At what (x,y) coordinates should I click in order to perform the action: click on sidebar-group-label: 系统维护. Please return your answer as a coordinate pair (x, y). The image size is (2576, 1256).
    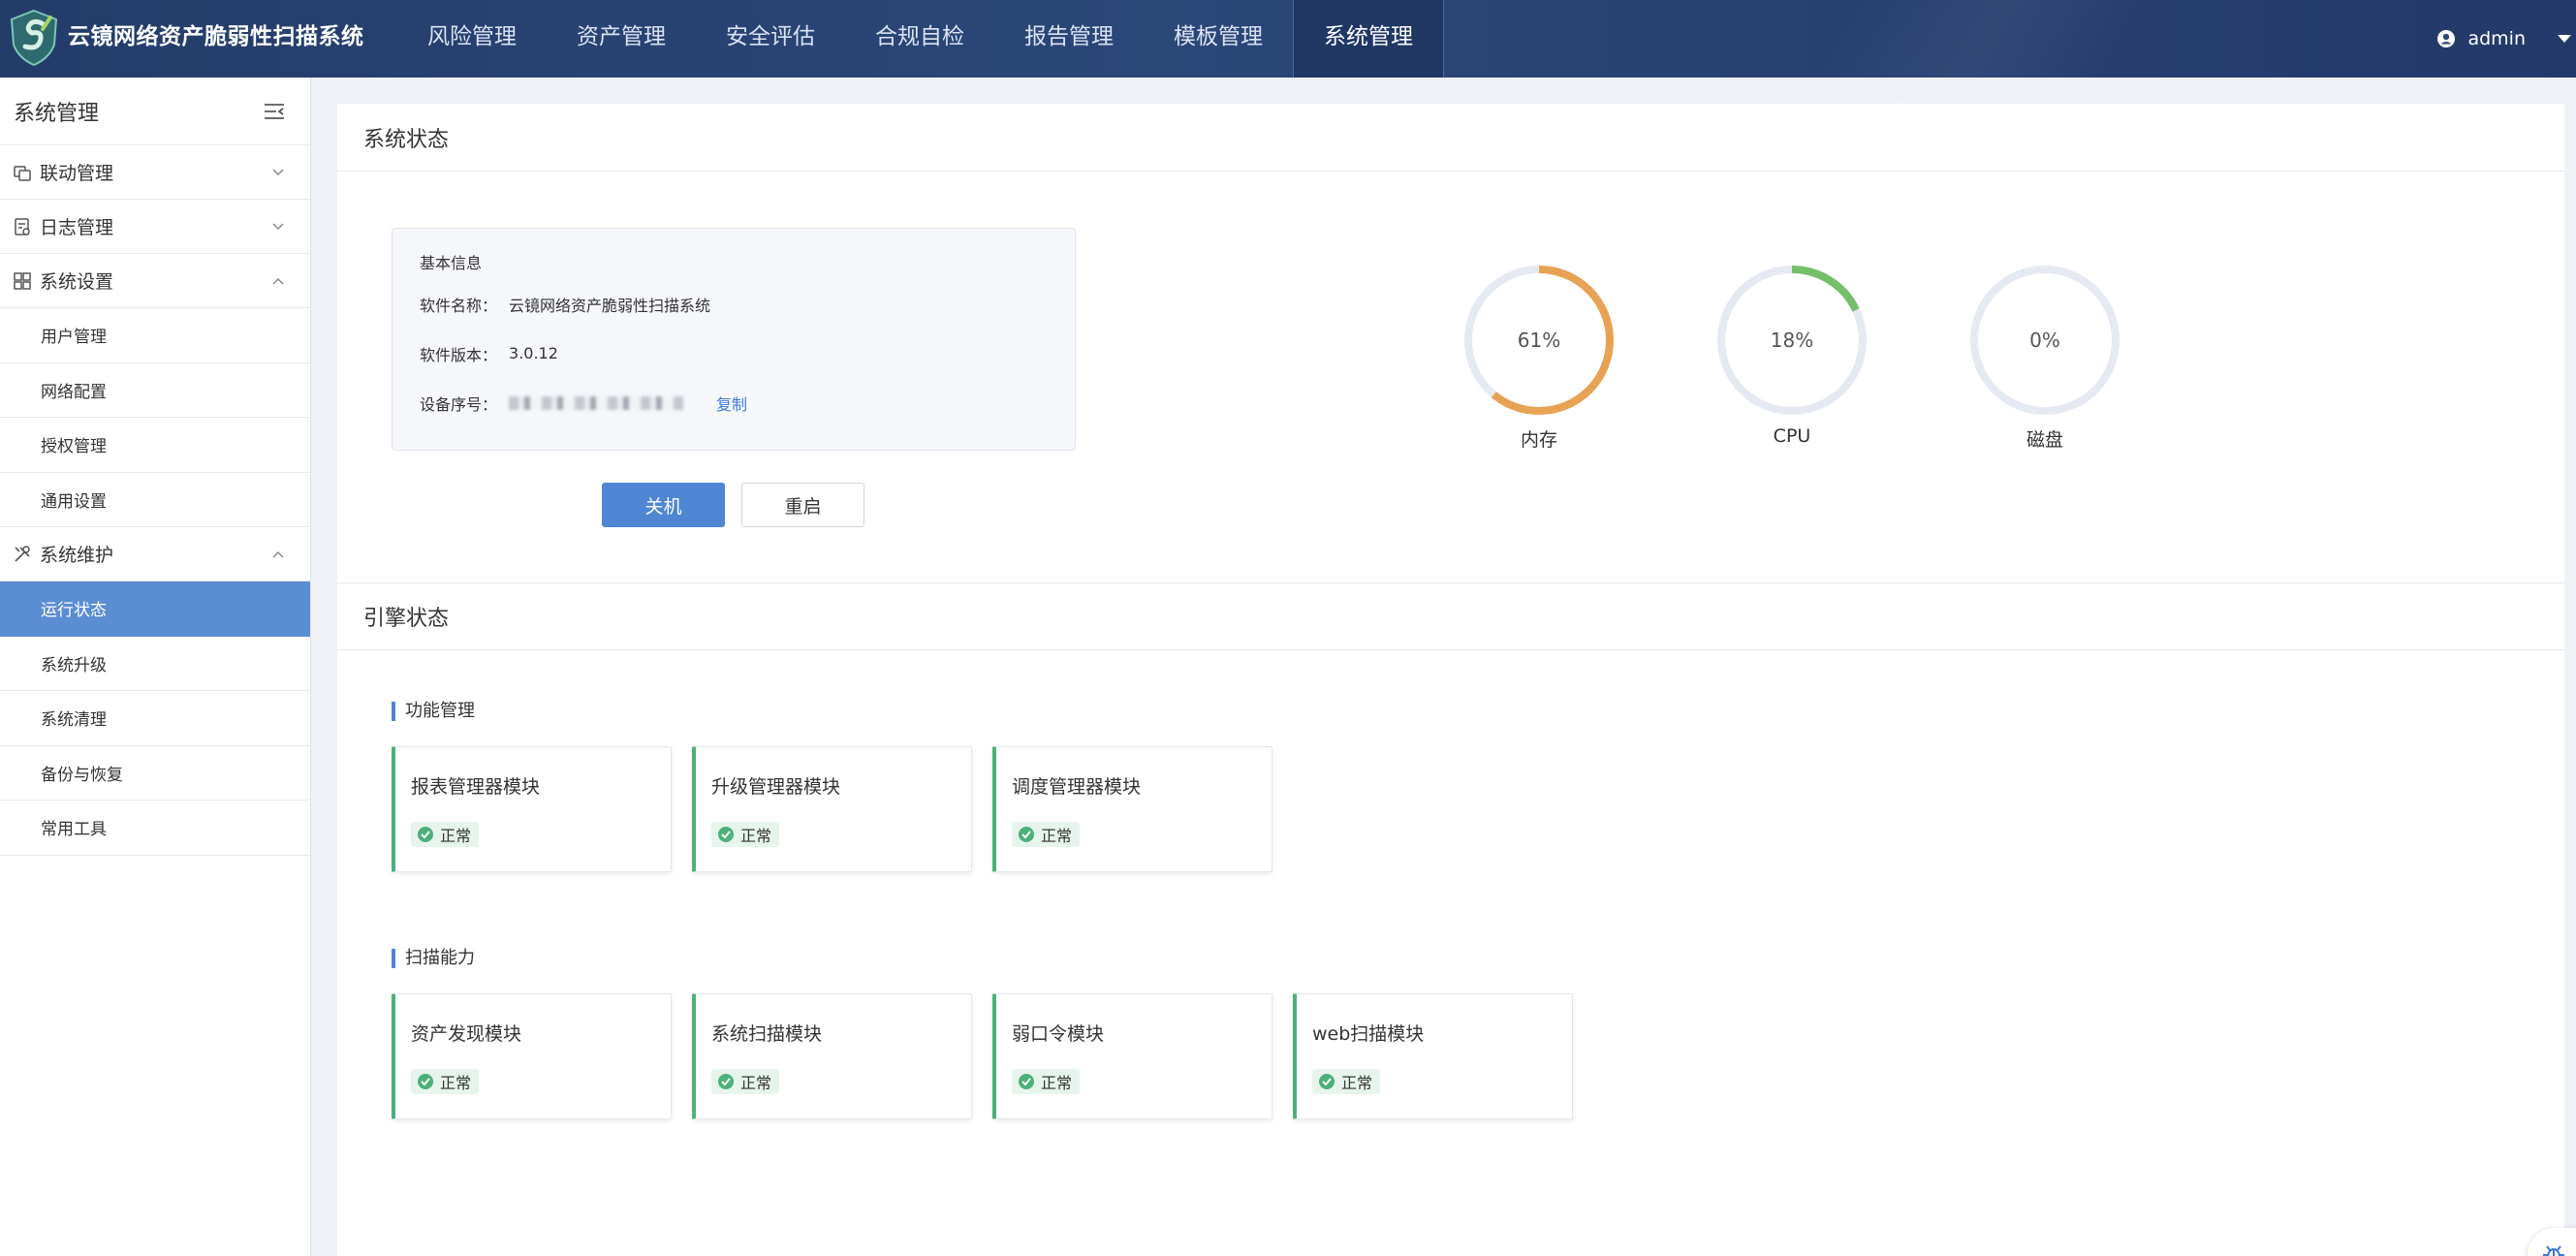
    Looking at the image, I should click on (77, 555).